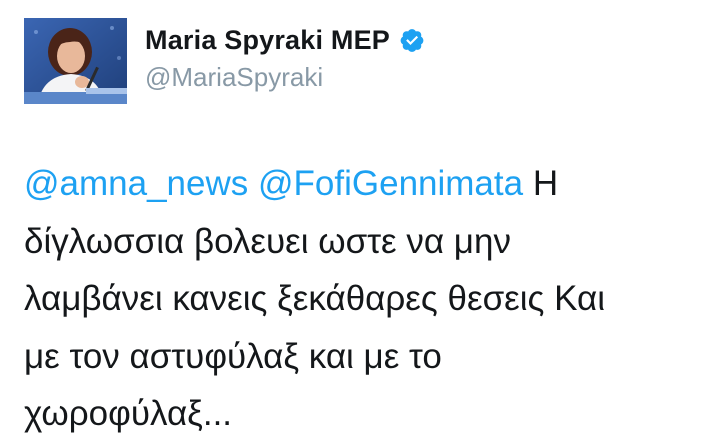  What do you see at coordinates (412, 40) in the screenshot?
I see `verified-badge-icon` at bounding box center [412, 40].